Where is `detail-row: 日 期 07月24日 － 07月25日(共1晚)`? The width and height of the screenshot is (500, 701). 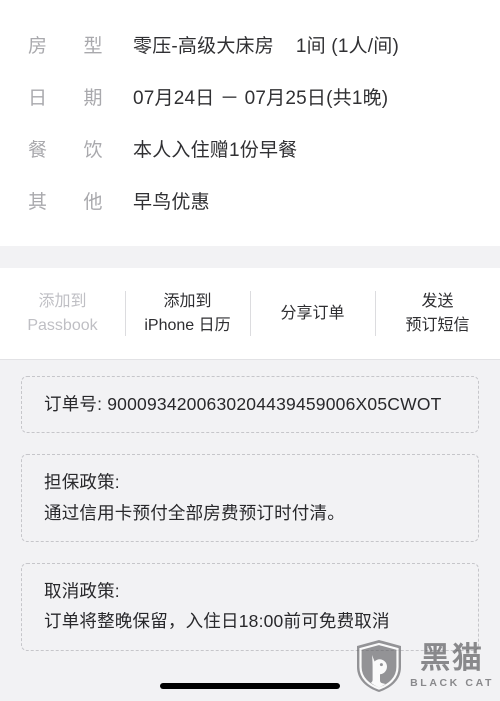 detail-row: 日 期 07月24日 － 07月25日(共1晚) is located at coordinates (250, 96).